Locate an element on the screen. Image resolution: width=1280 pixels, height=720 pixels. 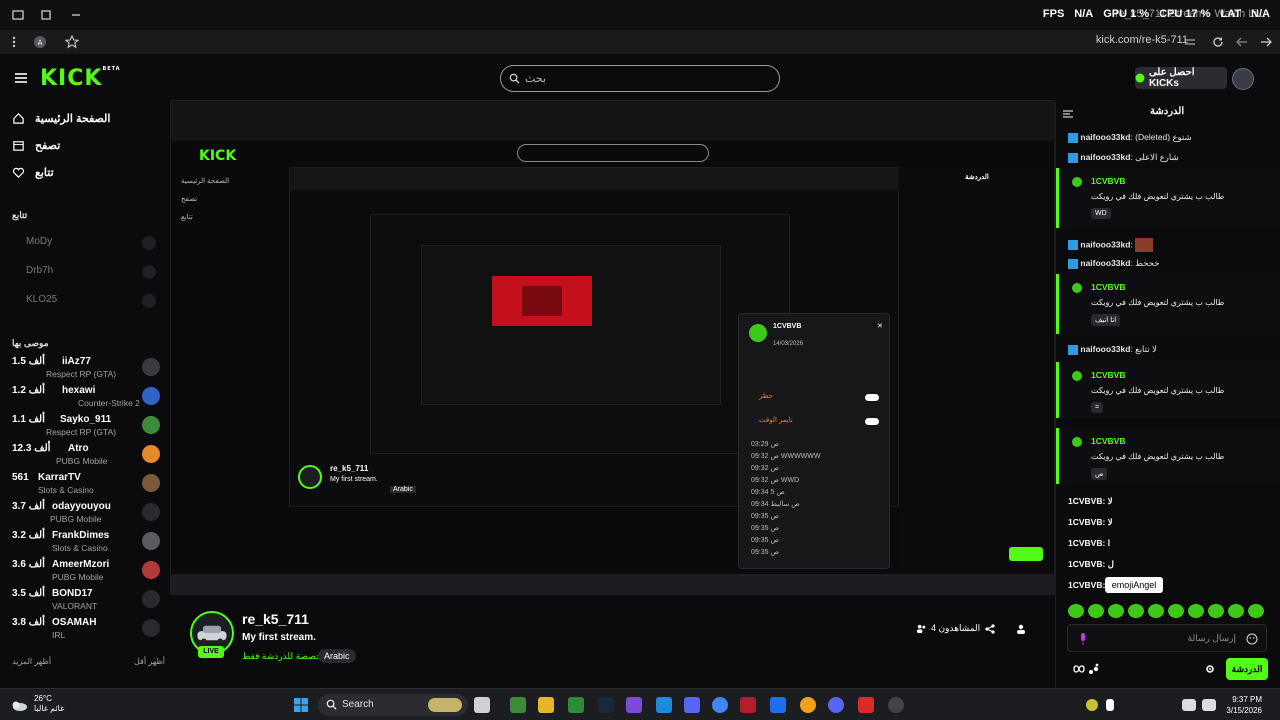
chat-message: naifooo33kd: لا تتابع is located at coordinates (1112, 349).